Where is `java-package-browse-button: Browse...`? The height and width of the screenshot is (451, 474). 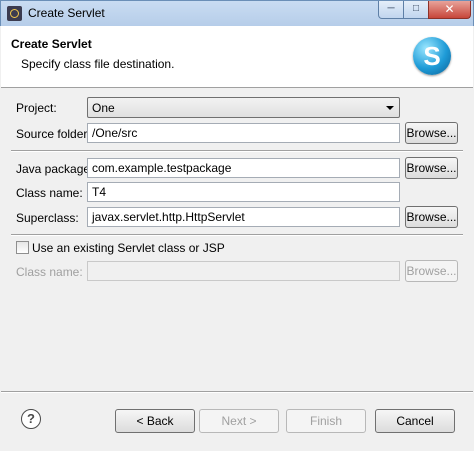
java-package-browse-button: Browse... is located at coordinates (431, 168).